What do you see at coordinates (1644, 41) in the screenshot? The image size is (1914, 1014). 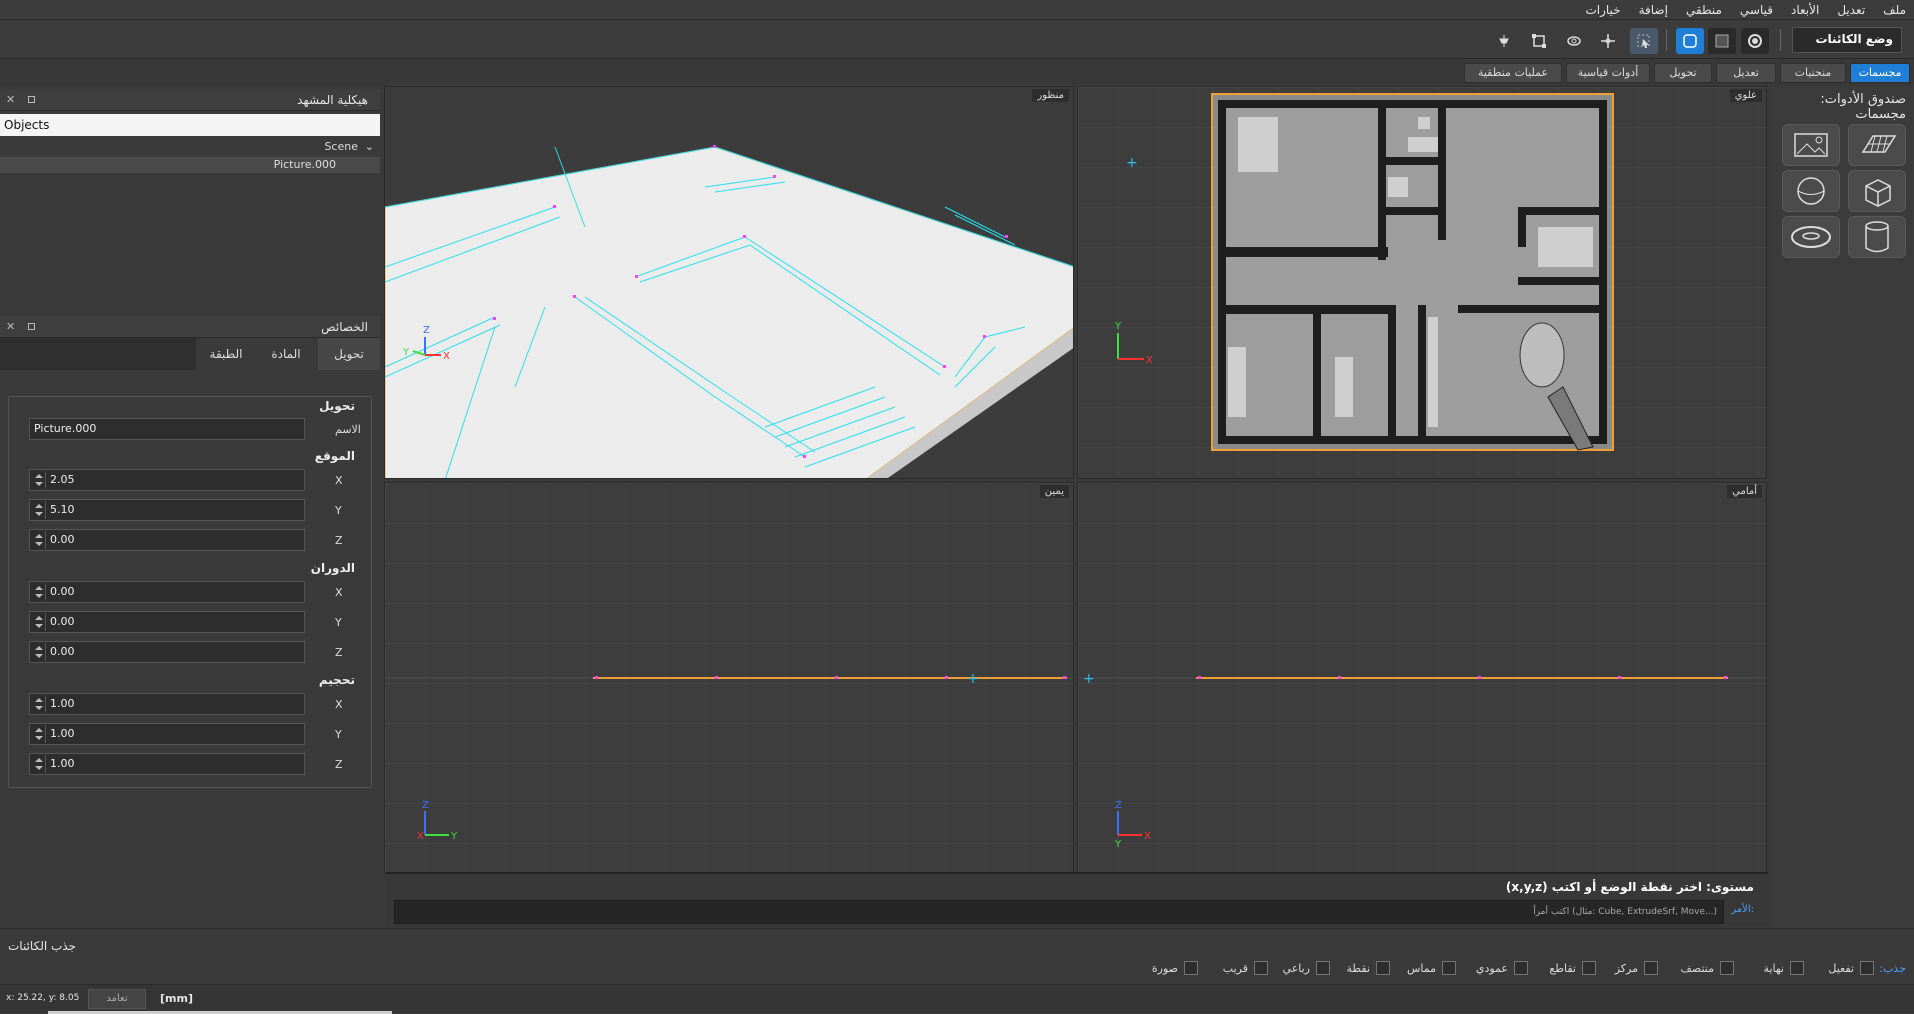 I see `select-tool-icon` at bounding box center [1644, 41].